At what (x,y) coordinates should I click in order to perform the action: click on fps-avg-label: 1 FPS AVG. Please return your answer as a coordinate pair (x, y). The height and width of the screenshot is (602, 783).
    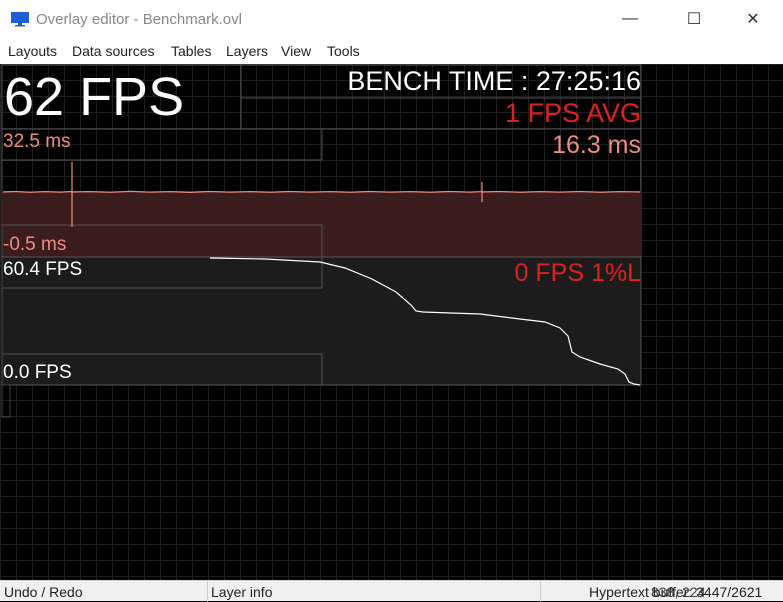
    Looking at the image, I should click on (572, 113).